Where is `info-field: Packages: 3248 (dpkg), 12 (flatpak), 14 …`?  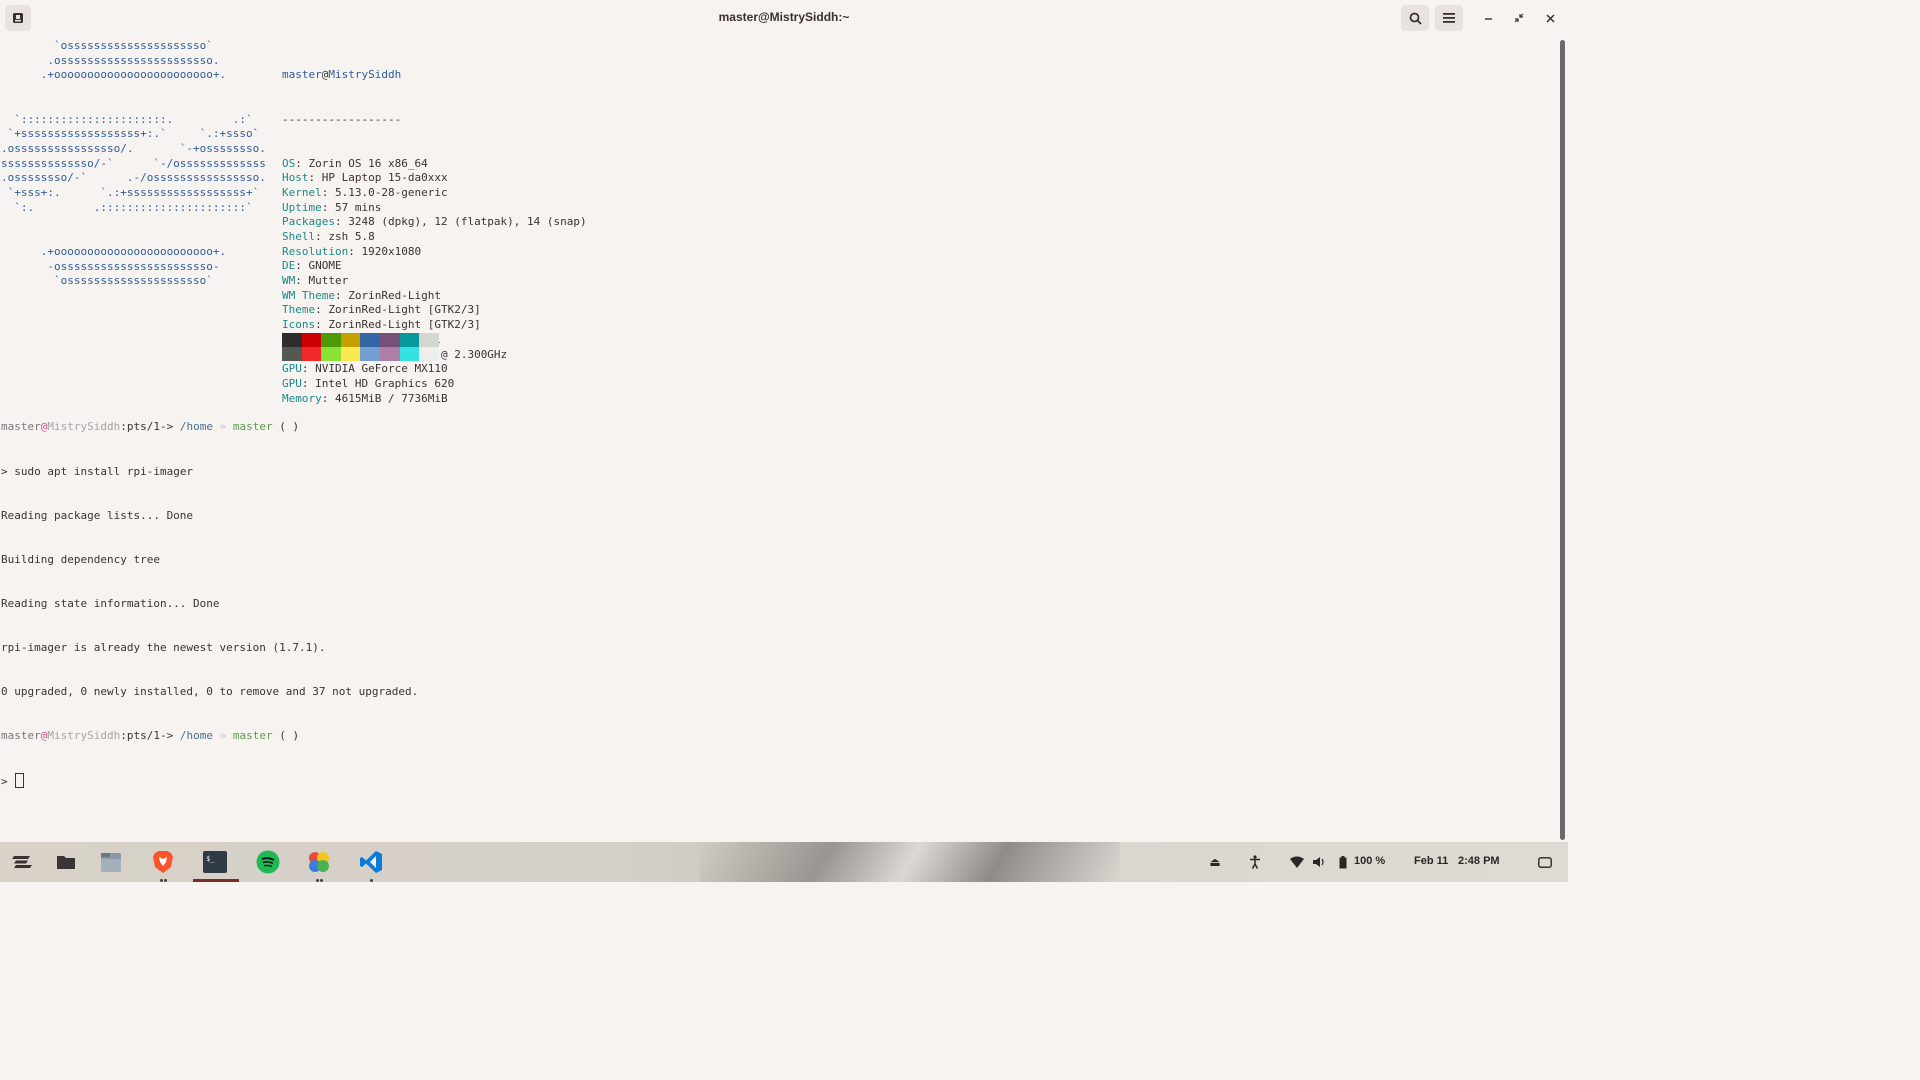
info-field: Packages: 3248 (dpkg), 12 (flatpak), 14 … is located at coordinates (434, 222).